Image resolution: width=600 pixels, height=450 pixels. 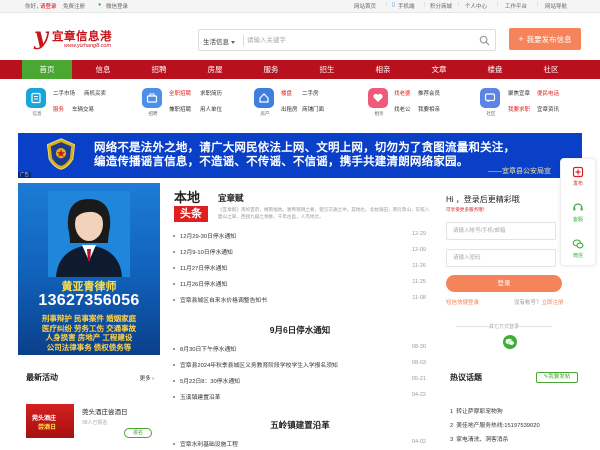 I want to click on service-link: 宜章资讯, so click(x=548, y=109).